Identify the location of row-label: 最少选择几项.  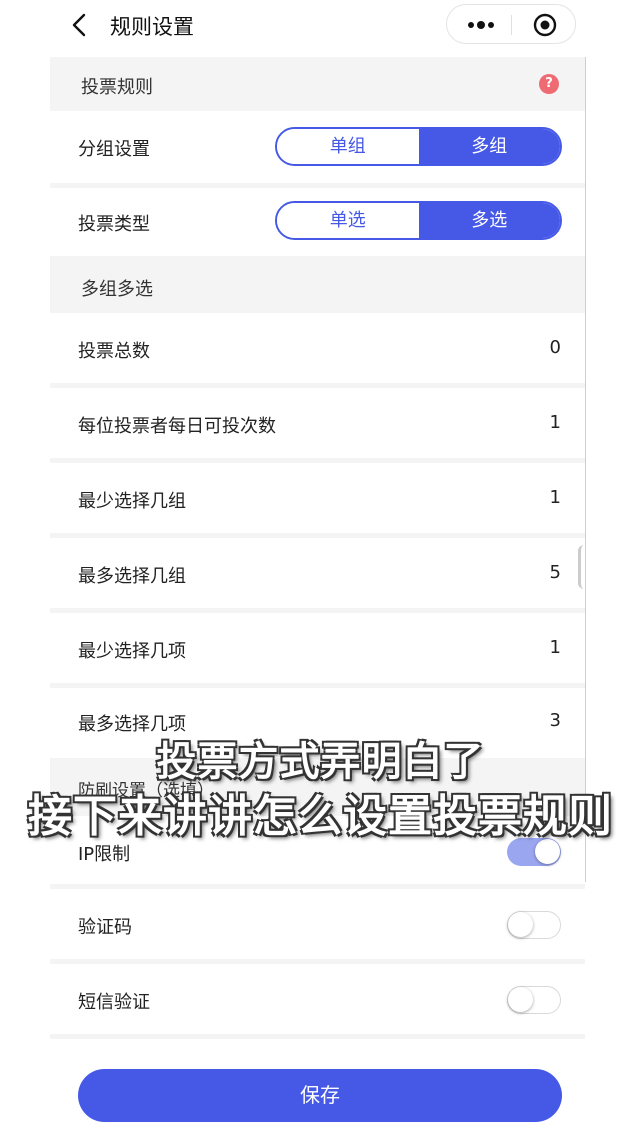
(132, 651).